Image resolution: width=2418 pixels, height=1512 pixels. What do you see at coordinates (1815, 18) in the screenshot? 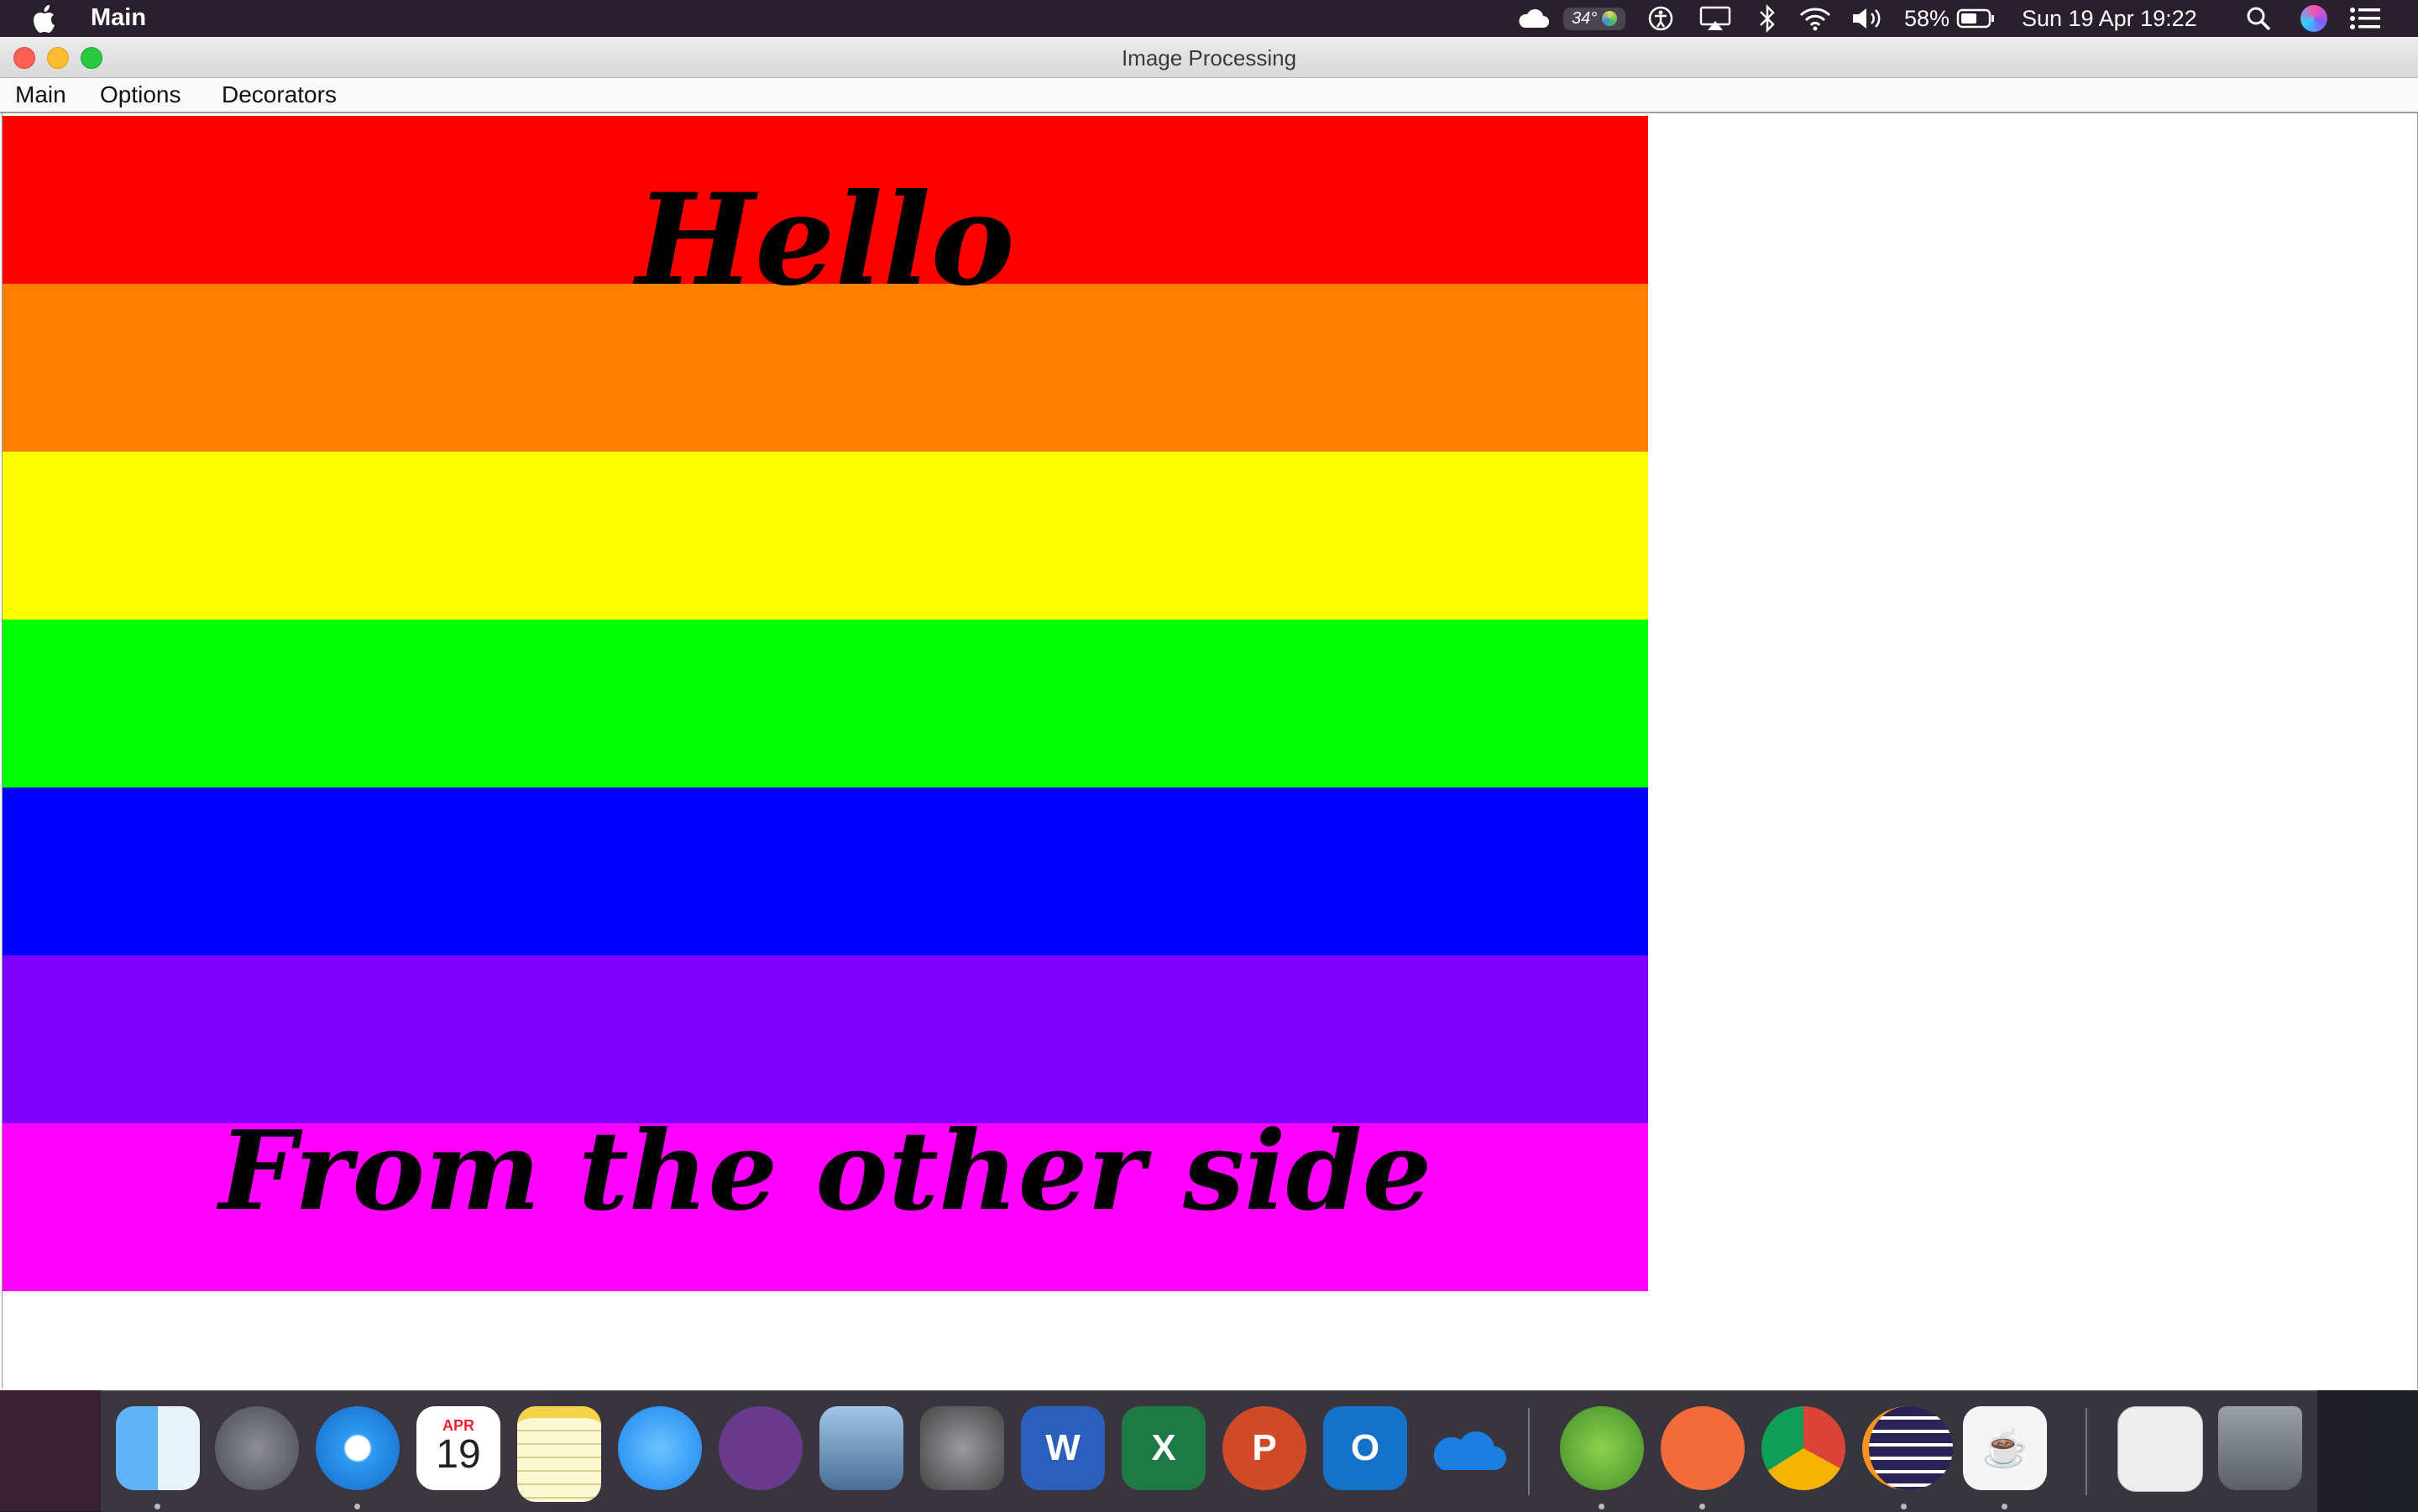
I see `wifi-icon` at bounding box center [1815, 18].